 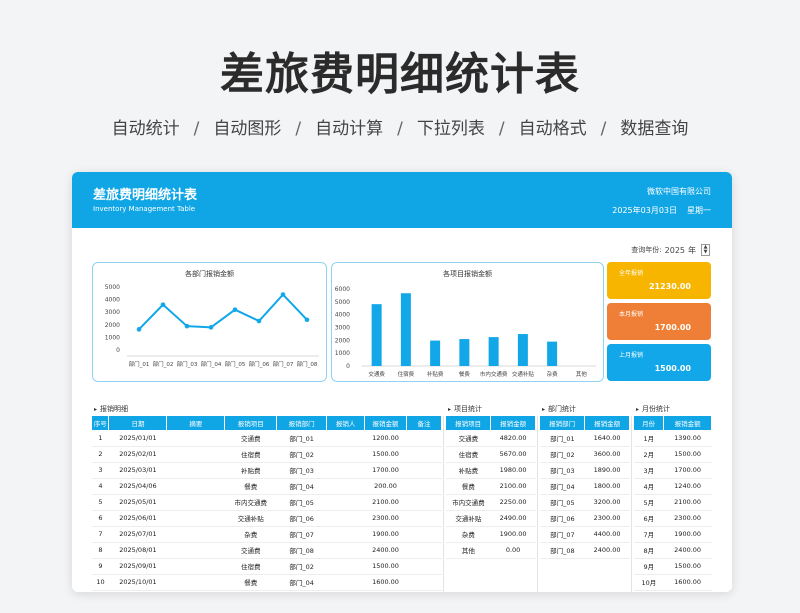 What do you see at coordinates (267, 582) in the screenshot?
I see `table-row: 10 2025/10/01 餐费 部门_04 1600.00` at bounding box center [267, 582].